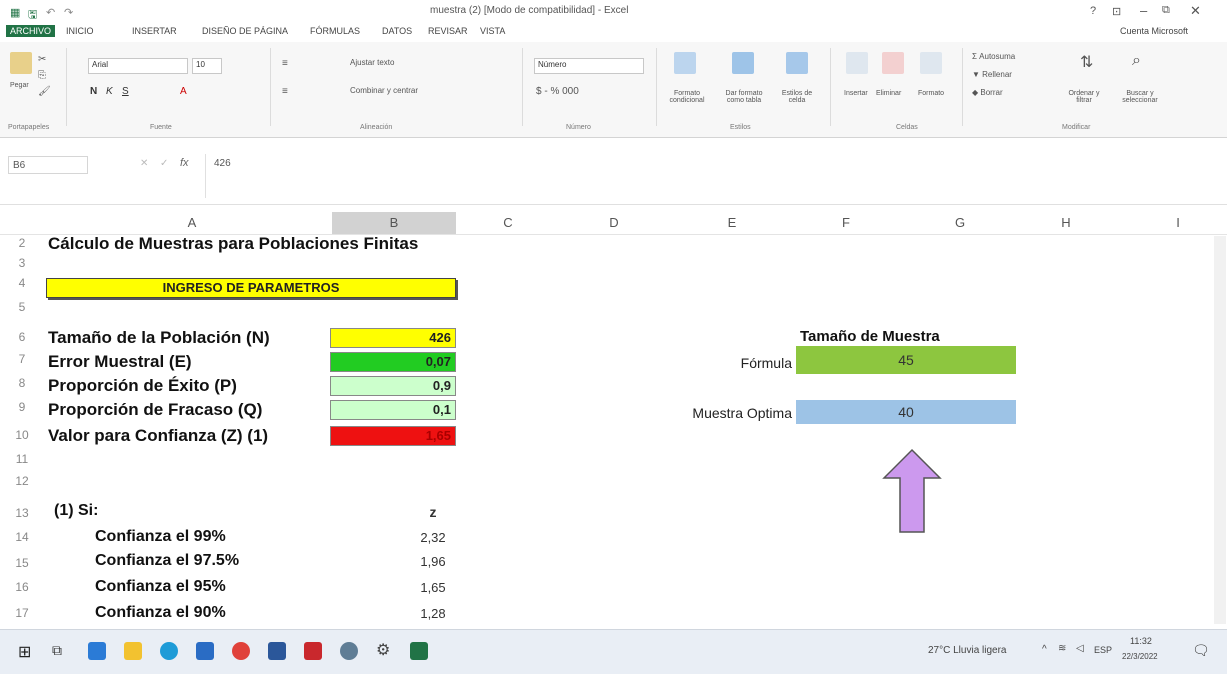 The width and height of the screenshot is (1227, 674). Describe the element at coordinates (142, 386) in the screenshot. I see `param-label: Proporción de Éxito (P)` at that location.